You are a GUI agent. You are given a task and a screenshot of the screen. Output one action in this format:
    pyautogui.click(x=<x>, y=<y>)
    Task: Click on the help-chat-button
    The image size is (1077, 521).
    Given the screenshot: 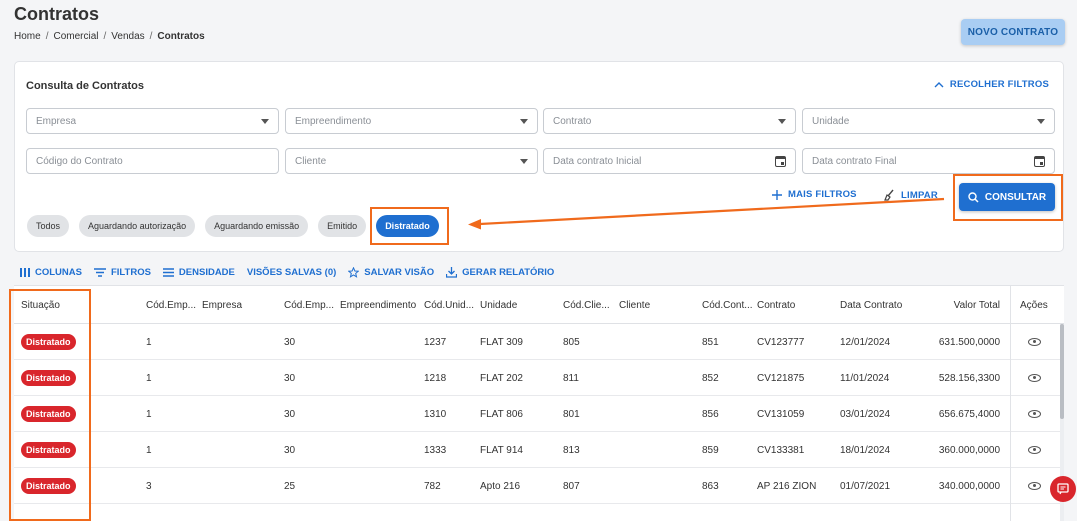 What is the action you would take?
    pyautogui.click(x=1063, y=489)
    